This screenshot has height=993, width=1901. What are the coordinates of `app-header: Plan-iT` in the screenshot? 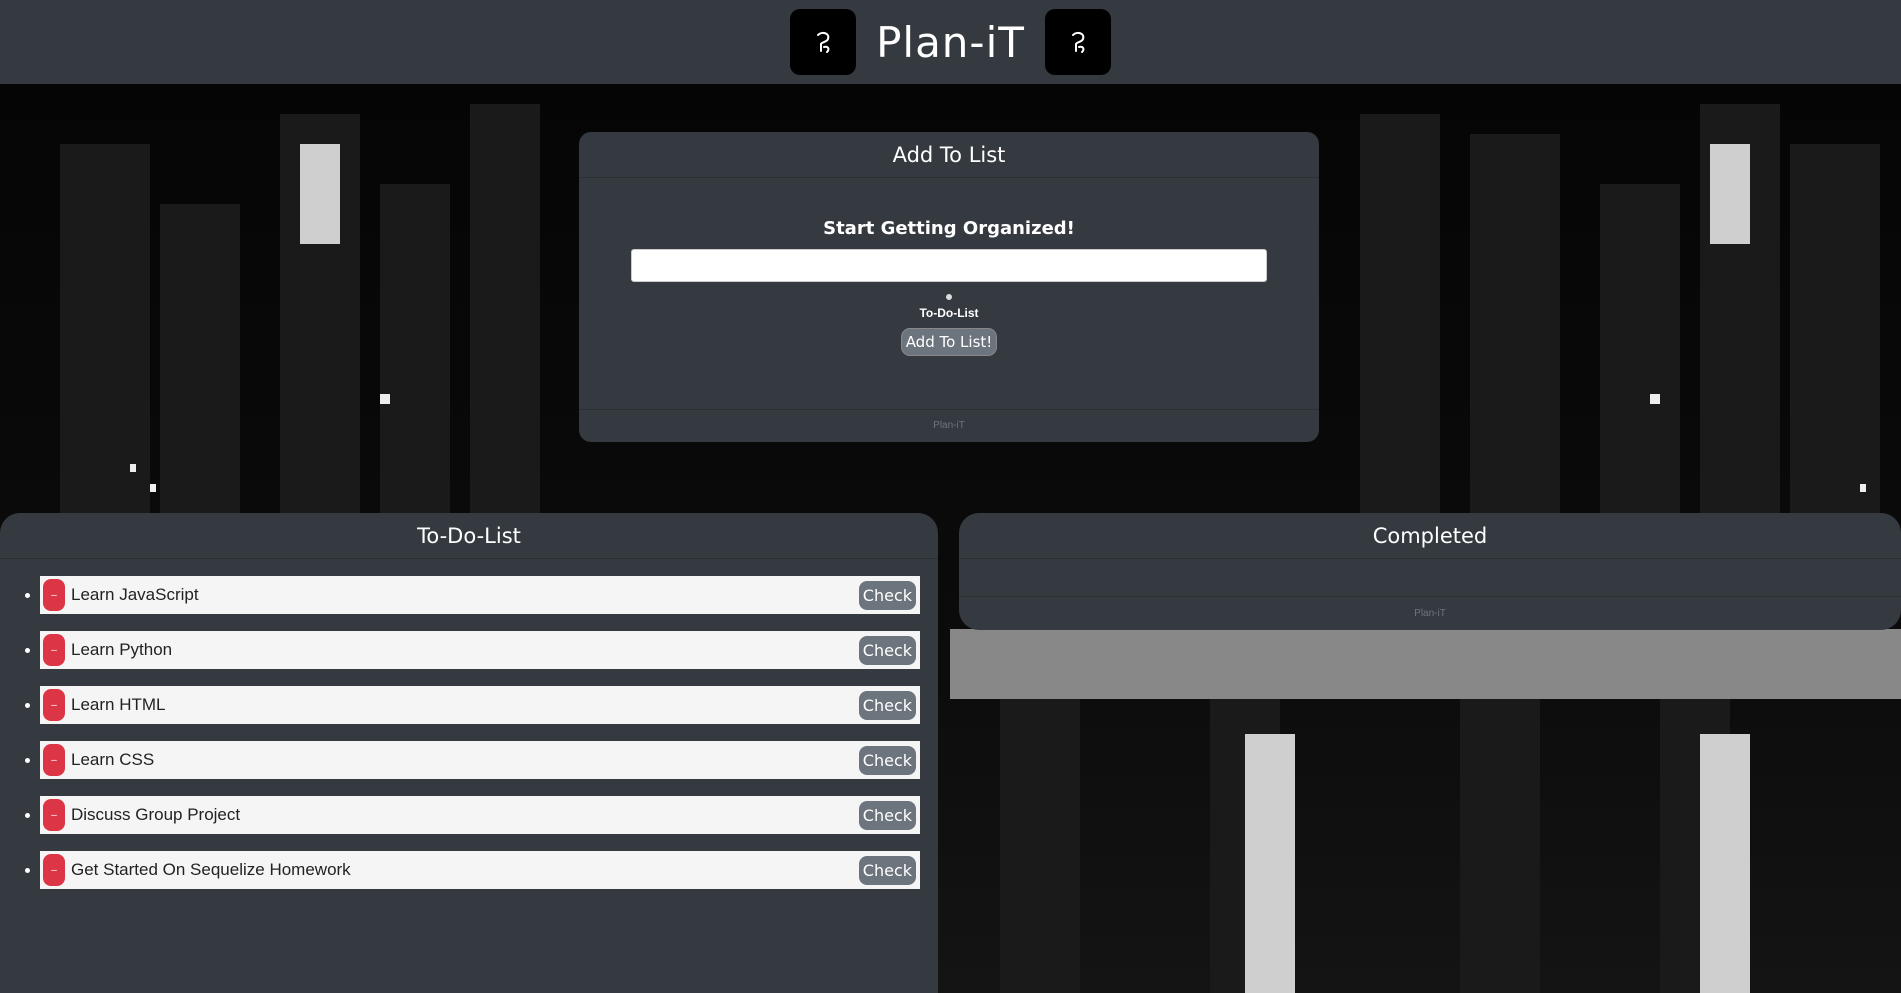 It's located at (950, 42).